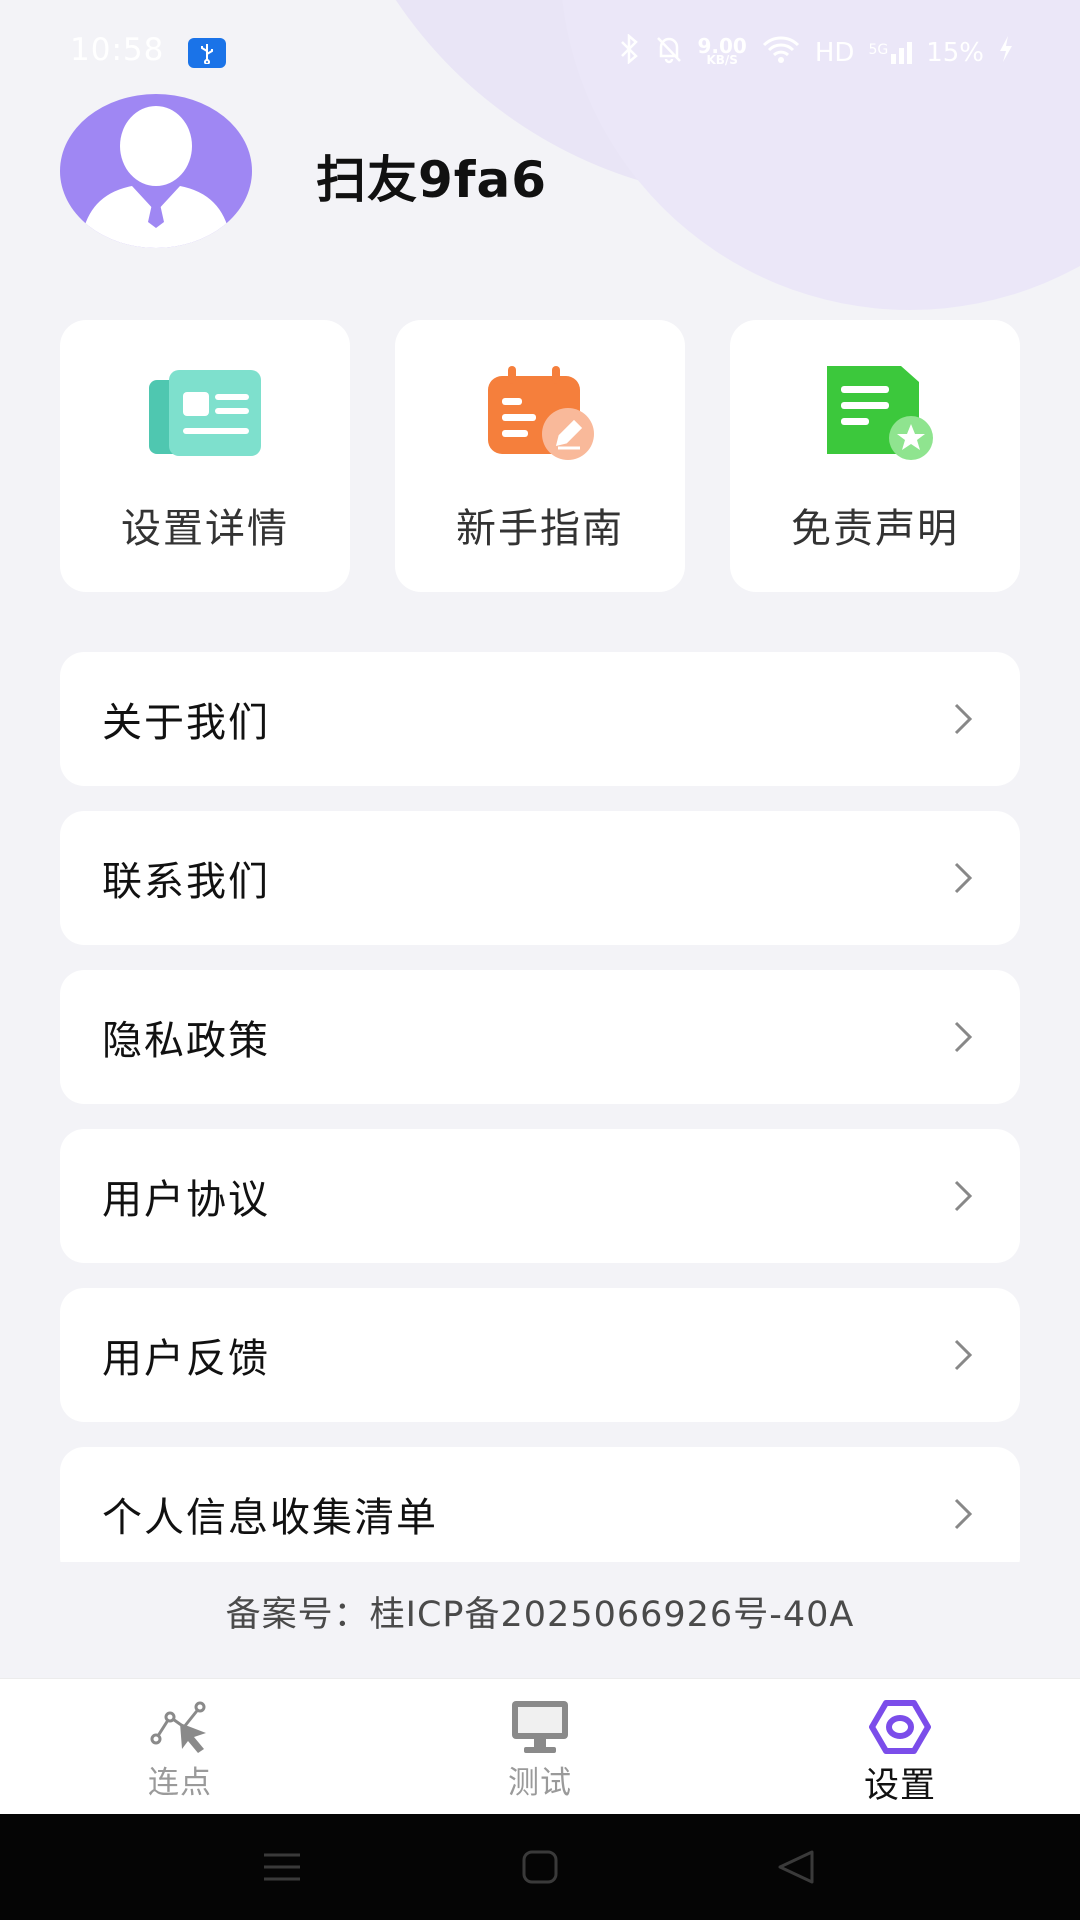 Image resolution: width=1080 pixels, height=1920 pixels. Describe the element at coordinates (955, 52) in the screenshot. I see `battery-percent: 15%` at that location.